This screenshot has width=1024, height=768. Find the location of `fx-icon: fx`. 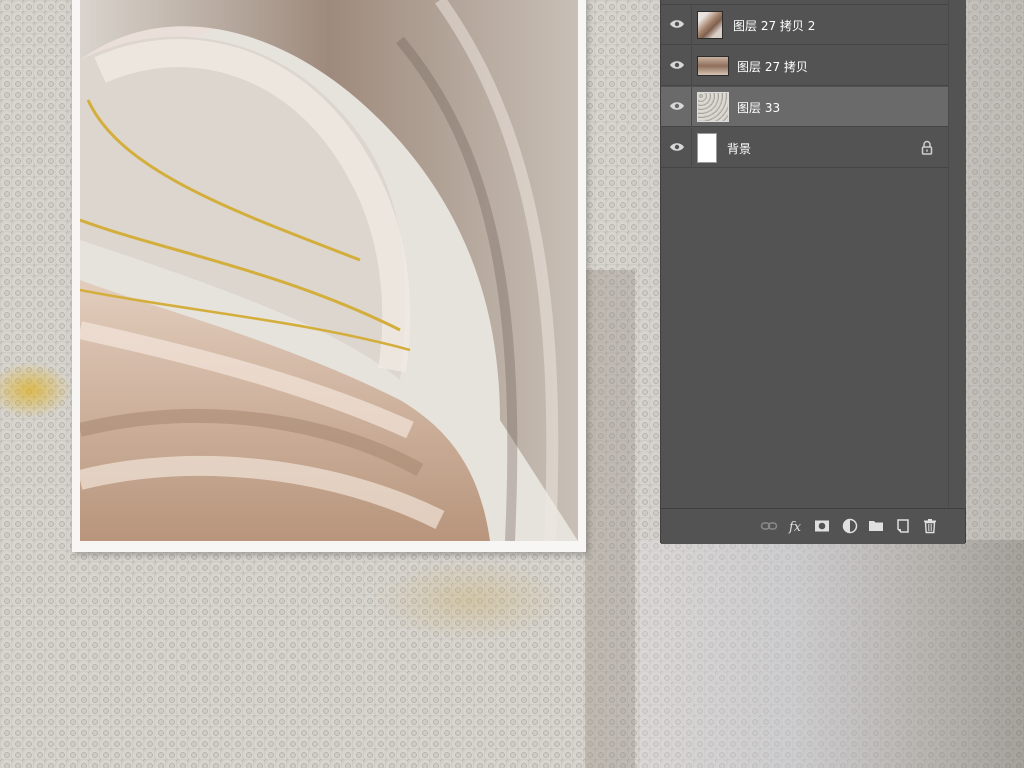

fx-icon: fx is located at coordinates (796, 526).